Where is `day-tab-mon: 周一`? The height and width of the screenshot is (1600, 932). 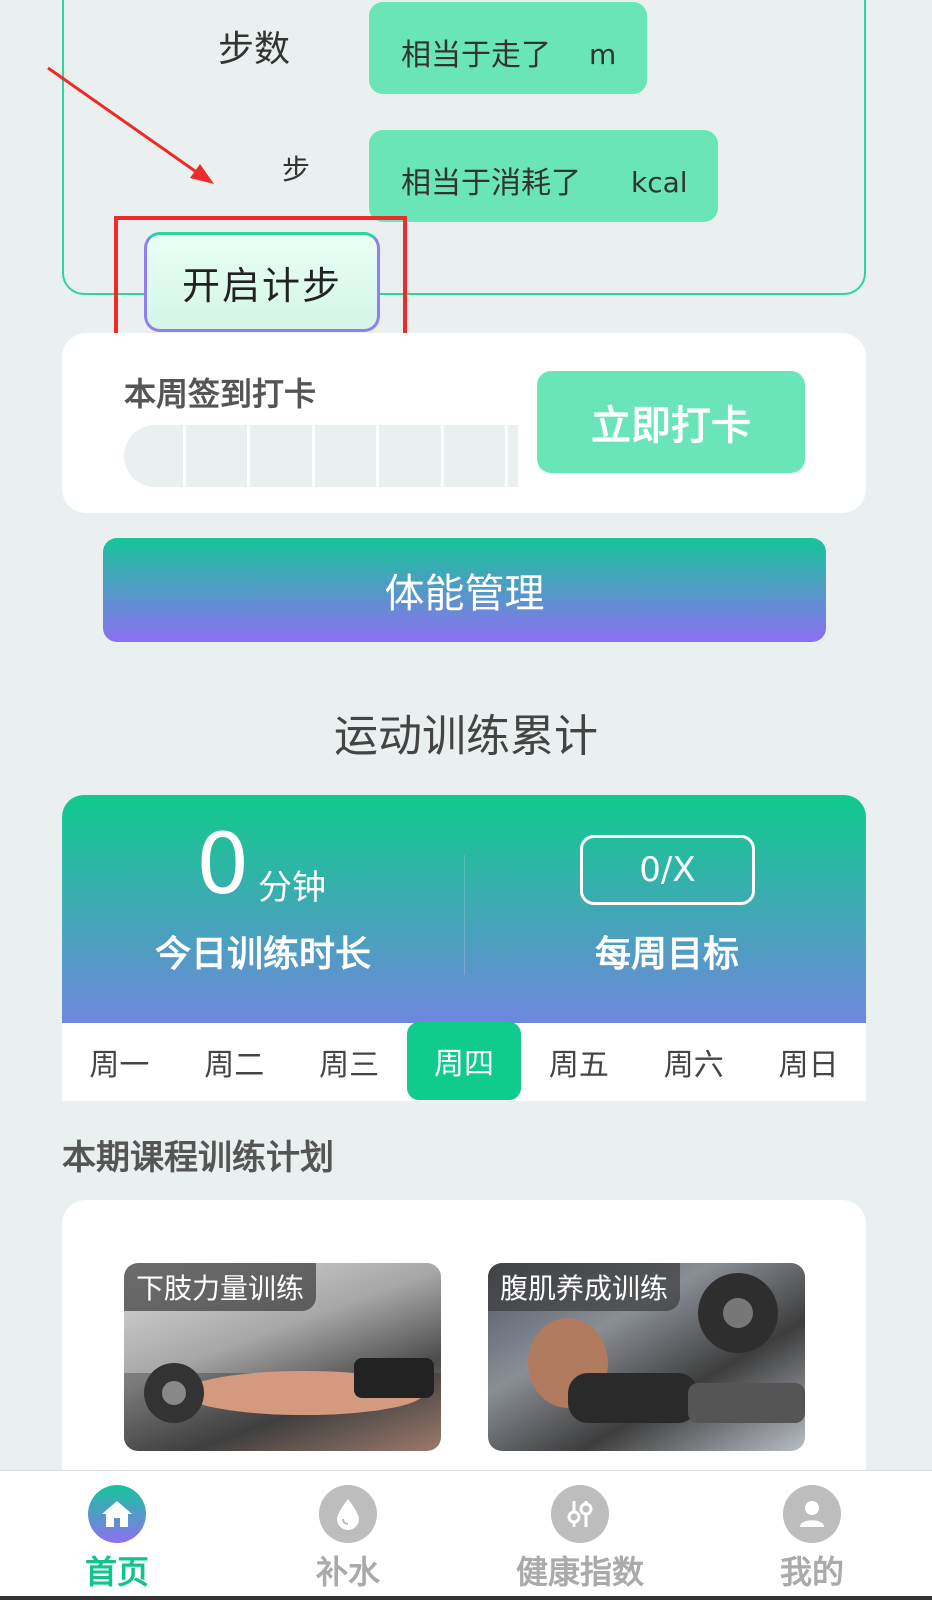 day-tab-mon: 周一 is located at coordinates (119, 1062).